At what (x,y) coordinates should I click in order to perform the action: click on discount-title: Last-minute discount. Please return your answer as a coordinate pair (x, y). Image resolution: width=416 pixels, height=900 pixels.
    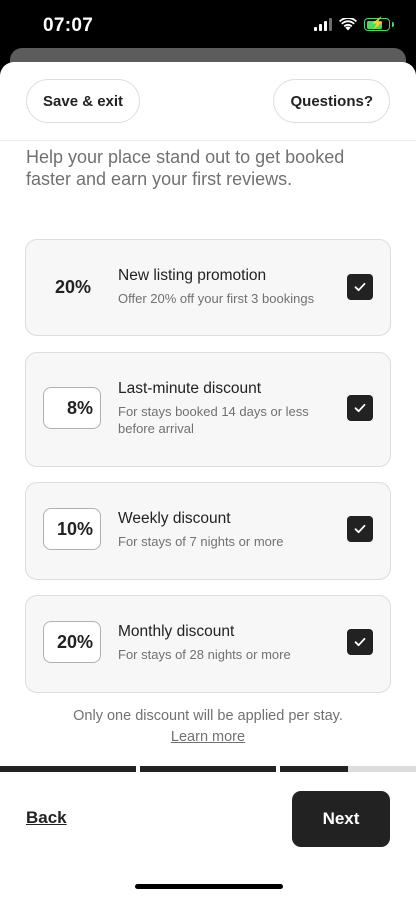
    Looking at the image, I should click on (190, 388).